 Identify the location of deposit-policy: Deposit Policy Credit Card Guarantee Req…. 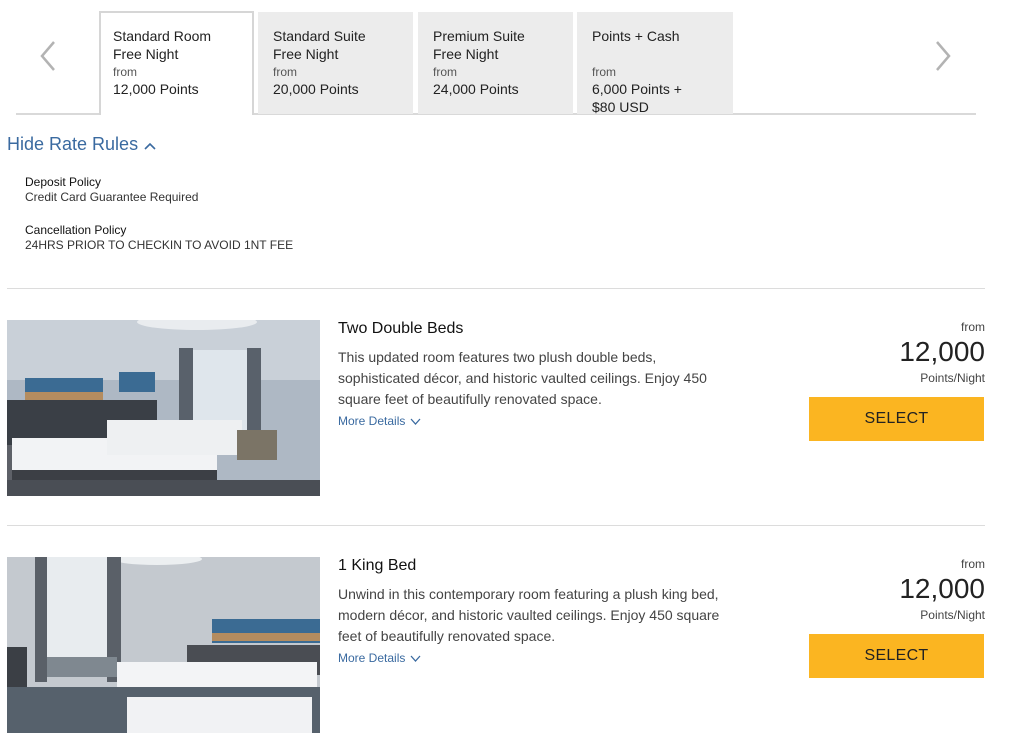
(111, 190).